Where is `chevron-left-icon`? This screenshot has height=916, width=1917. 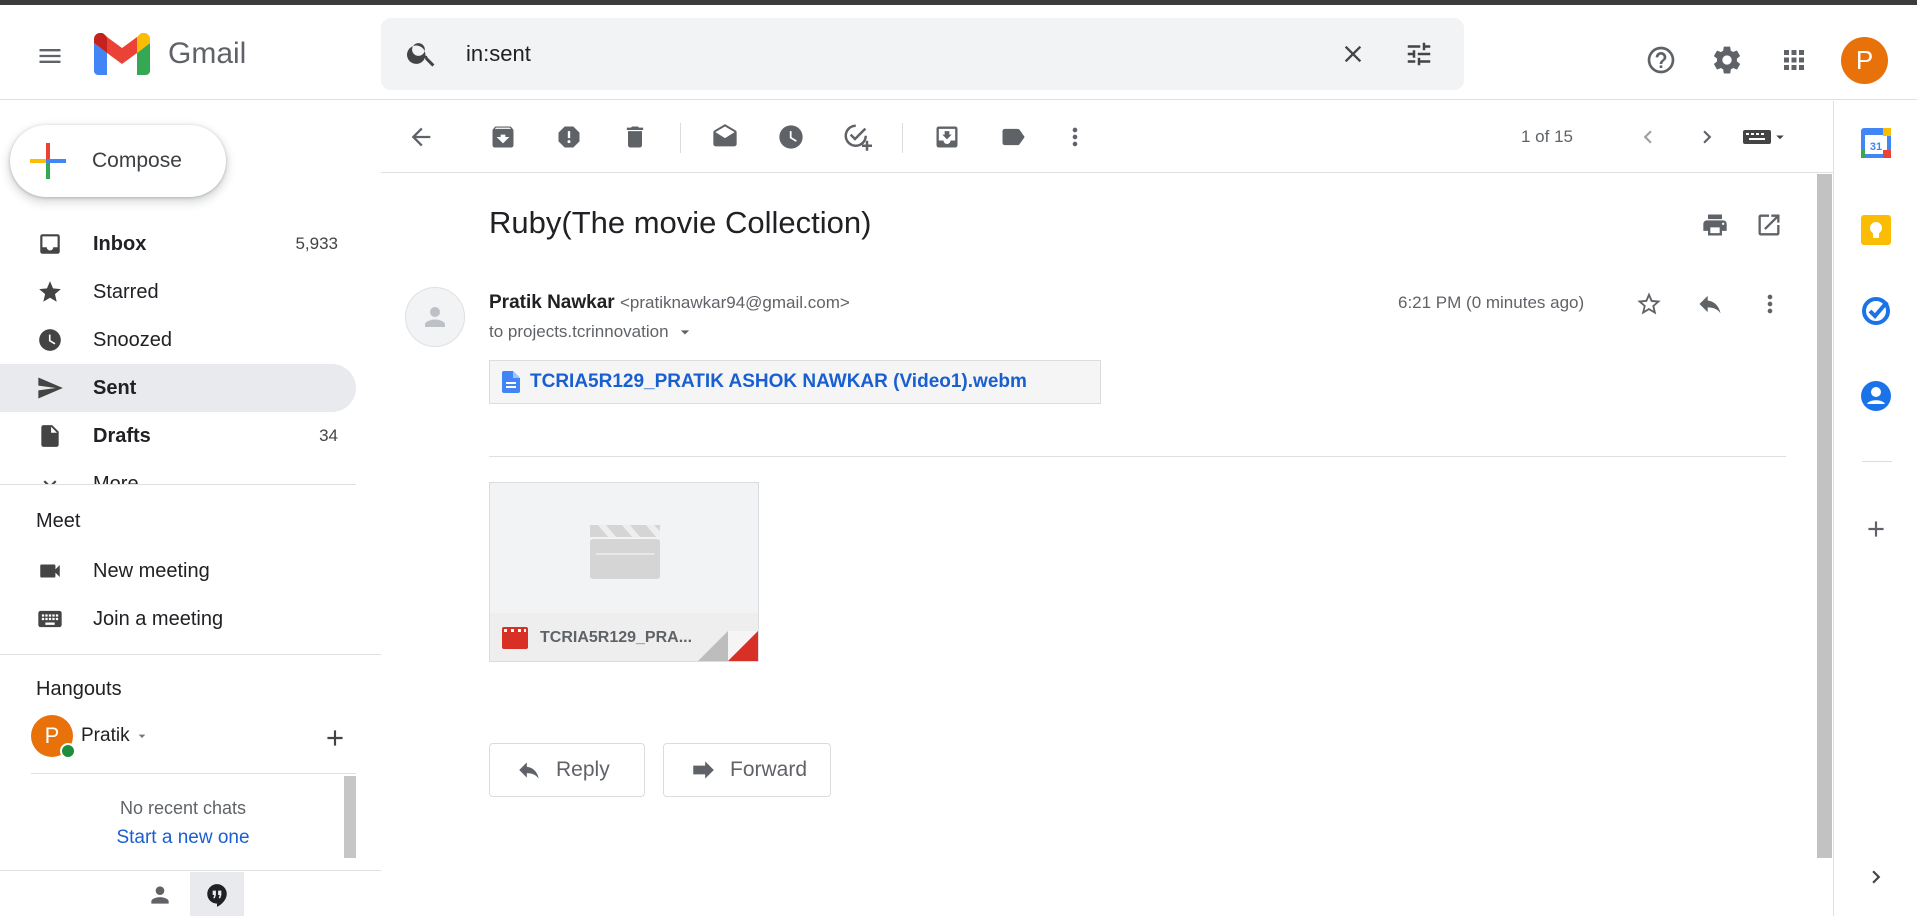 chevron-left-icon is located at coordinates (1647, 137).